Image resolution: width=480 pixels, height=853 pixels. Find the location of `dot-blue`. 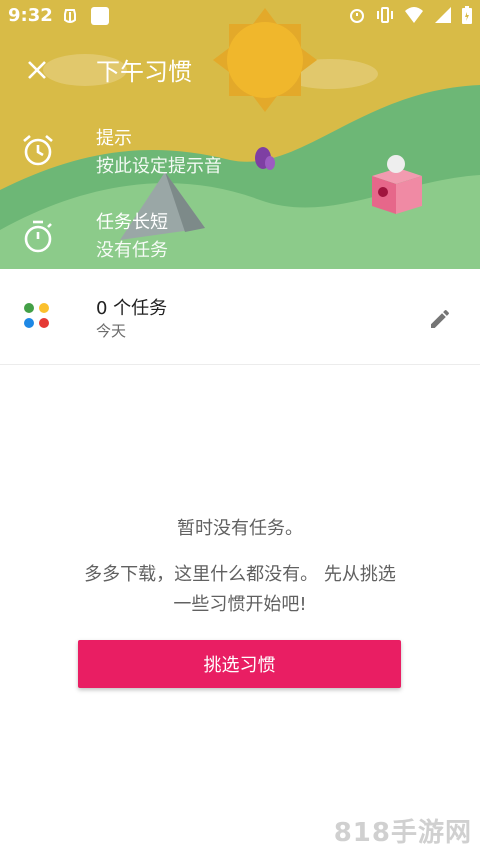

dot-blue is located at coordinates (29, 323).